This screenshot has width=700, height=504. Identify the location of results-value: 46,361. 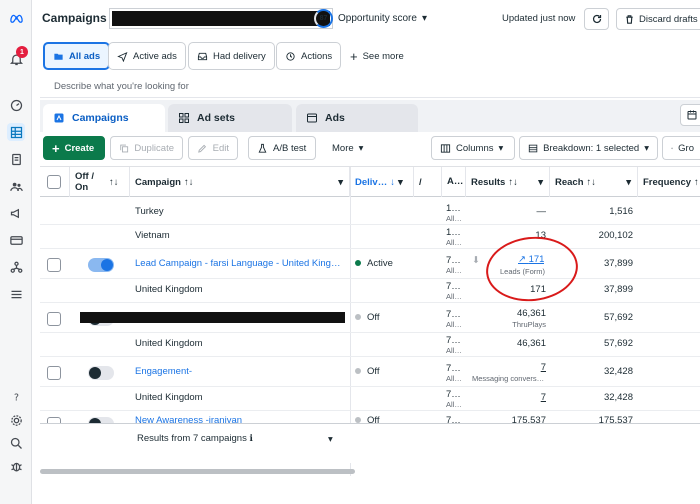
(531, 313).